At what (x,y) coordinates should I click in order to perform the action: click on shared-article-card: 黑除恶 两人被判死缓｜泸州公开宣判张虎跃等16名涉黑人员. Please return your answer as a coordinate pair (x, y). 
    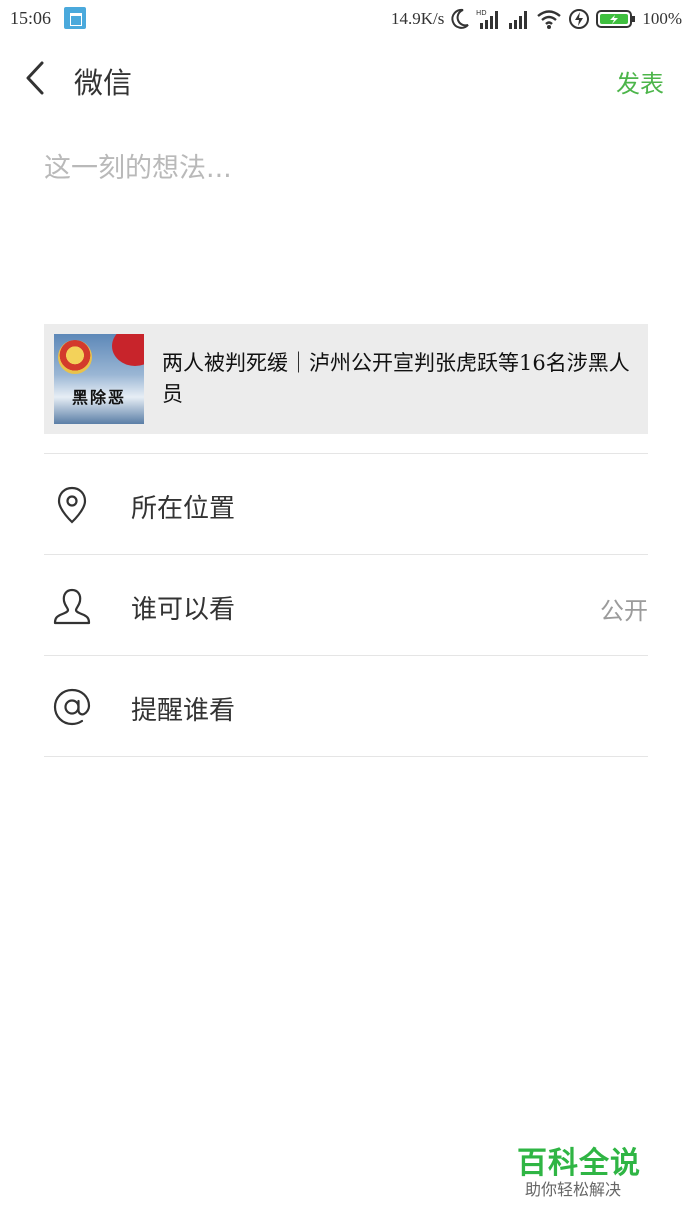
    Looking at the image, I should click on (346, 379).